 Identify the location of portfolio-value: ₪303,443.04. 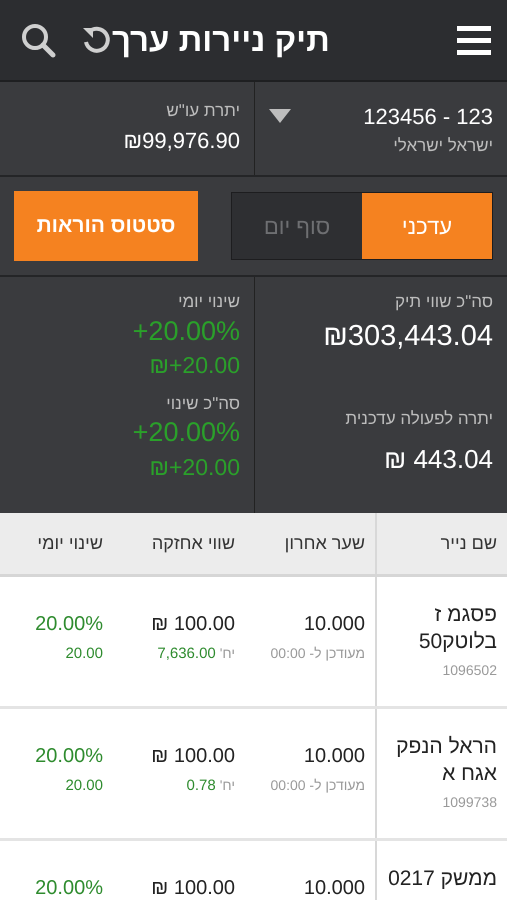
(407, 336).